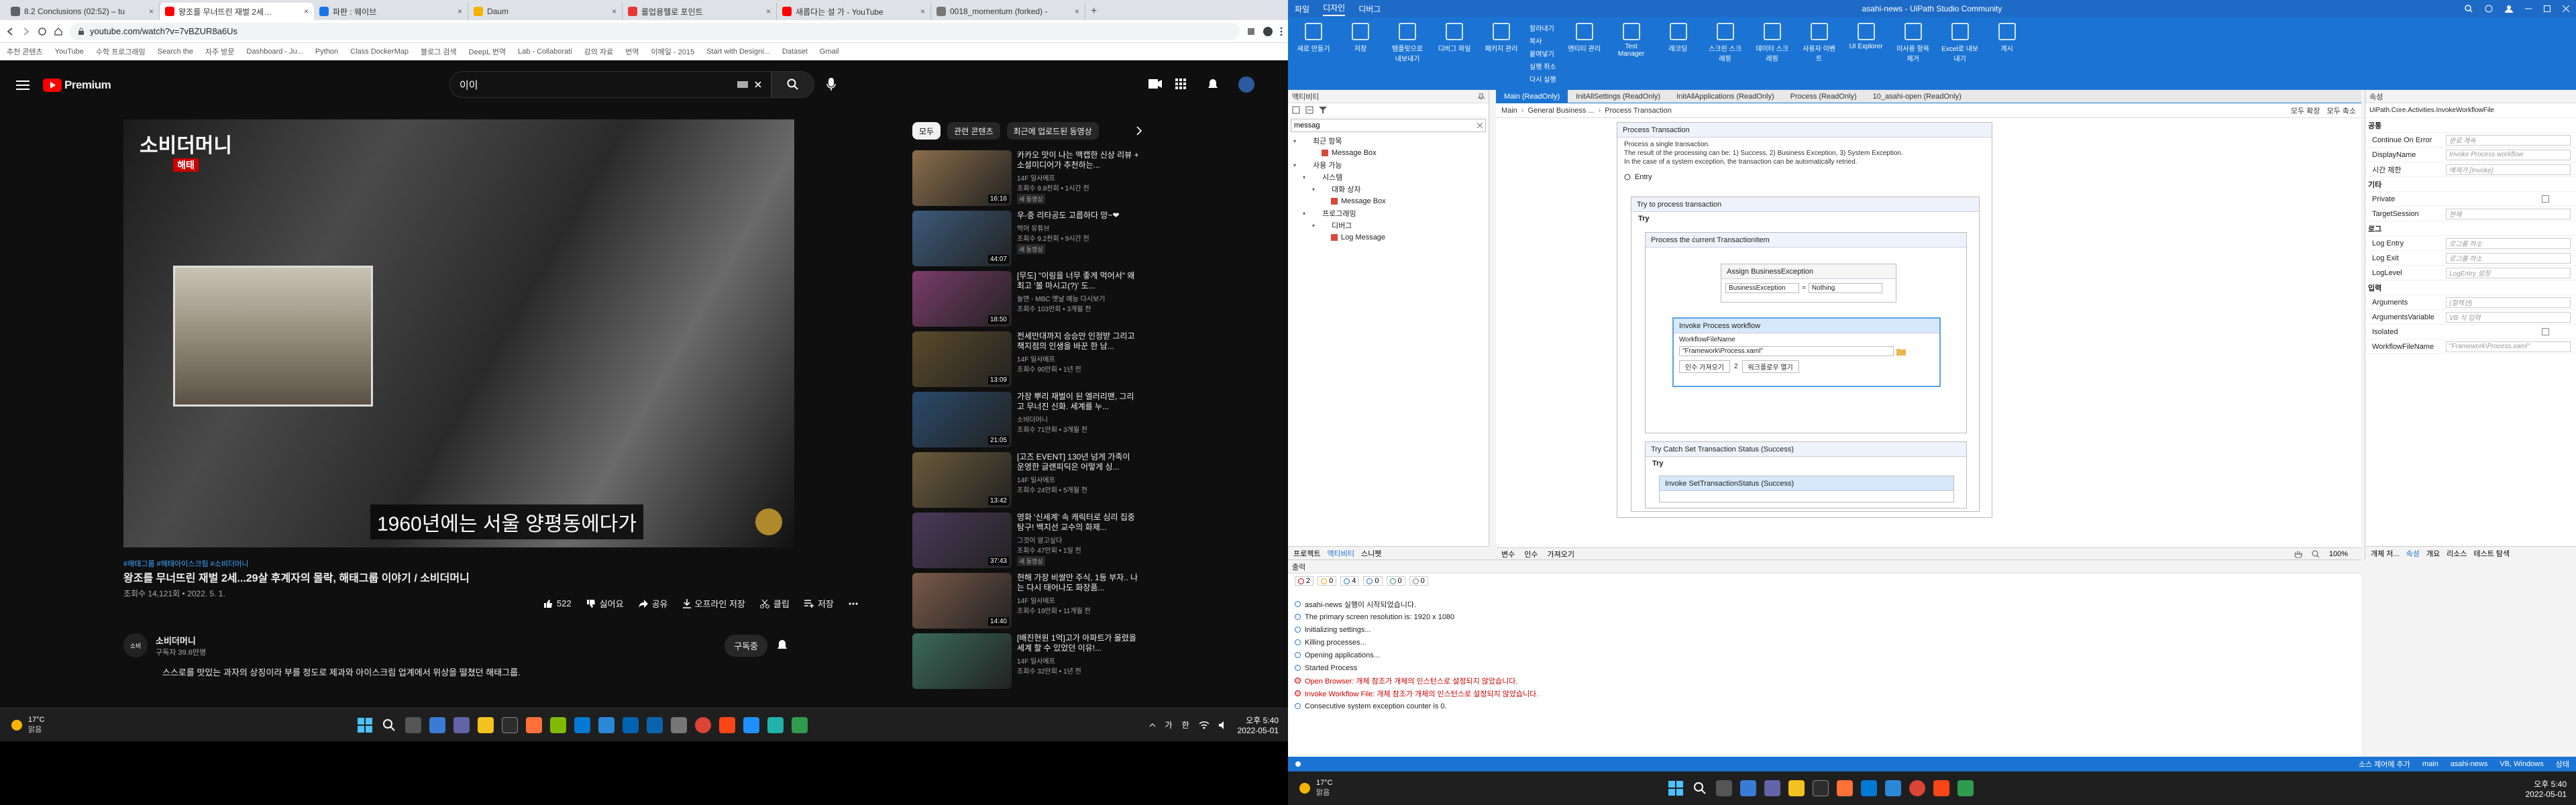 The image size is (2576, 805). I want to click on bookmark-item: DeepL 번역, so click(487, 51).